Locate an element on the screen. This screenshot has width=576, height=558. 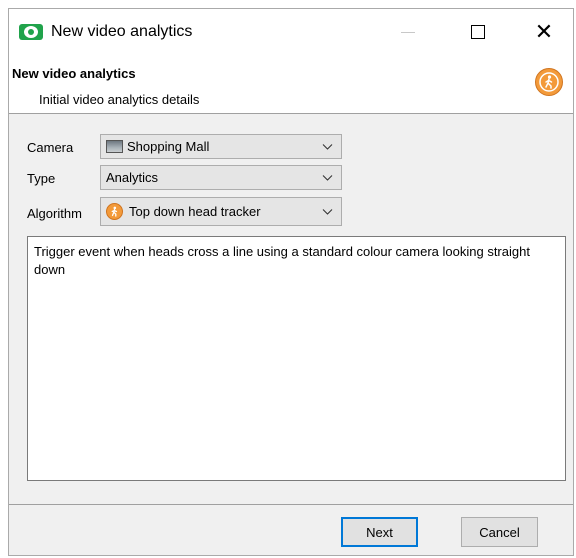
type-label: Type is located at coordinates (41, 178).